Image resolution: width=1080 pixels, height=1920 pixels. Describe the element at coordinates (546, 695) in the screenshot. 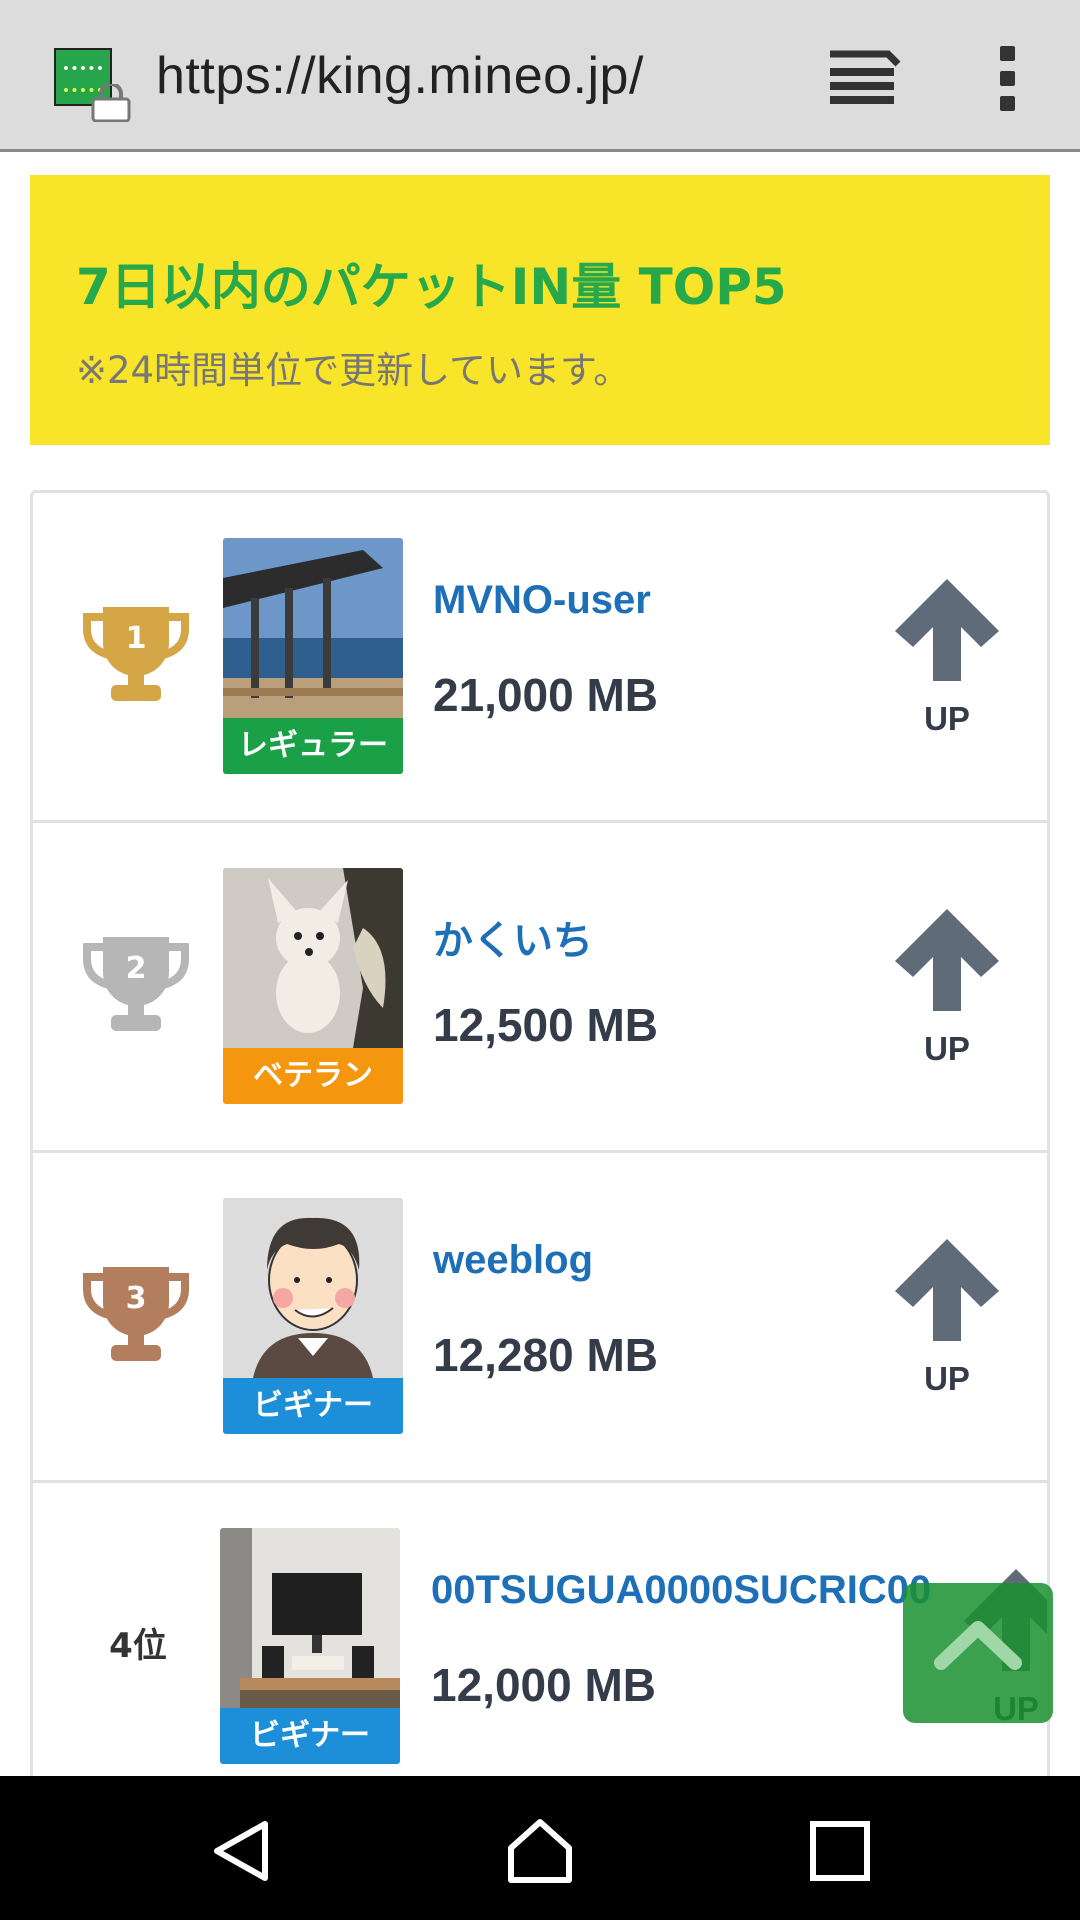

I see `packet-amount: 21,000 MB` at that location.